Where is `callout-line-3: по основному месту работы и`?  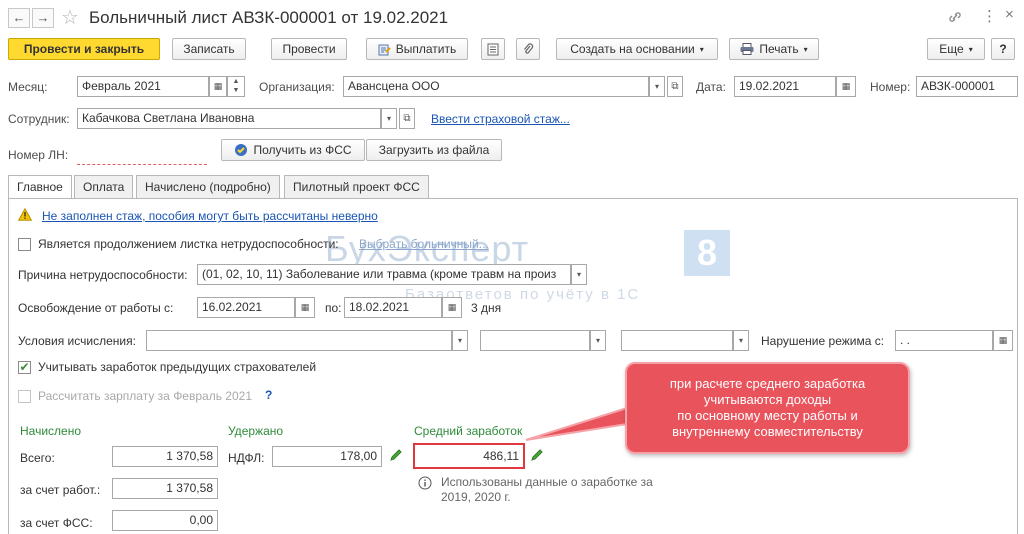
callout-line-3: по основному месту работы и is located at coordinates (767, 415).